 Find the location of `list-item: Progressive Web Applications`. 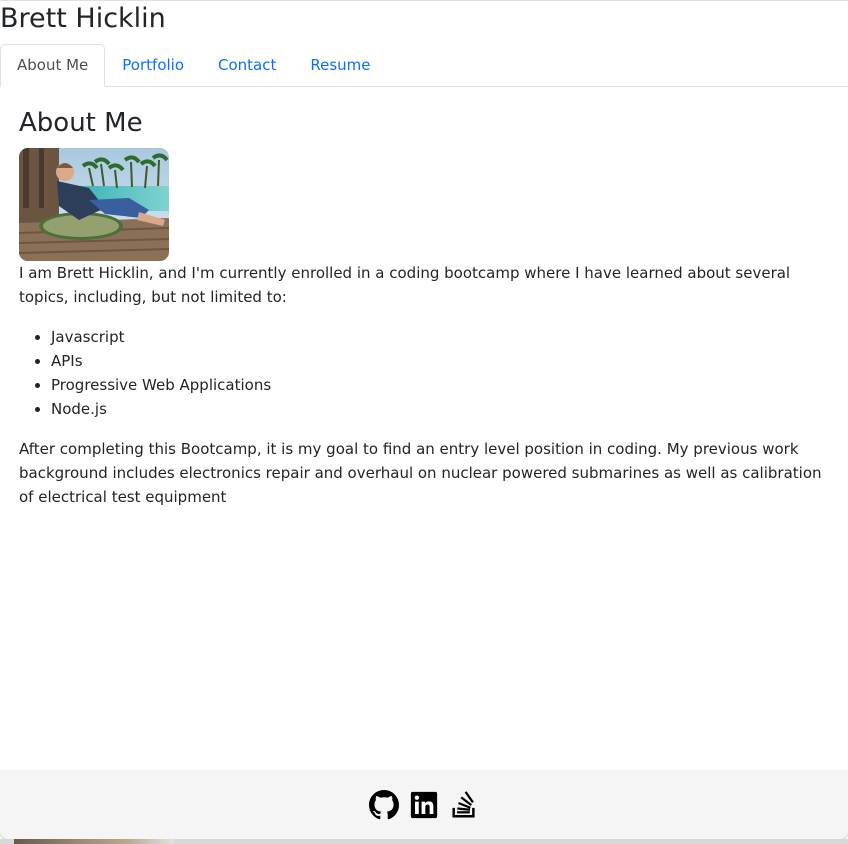

list-item: Progressive Web Applications is located at coordinates (440, 385).